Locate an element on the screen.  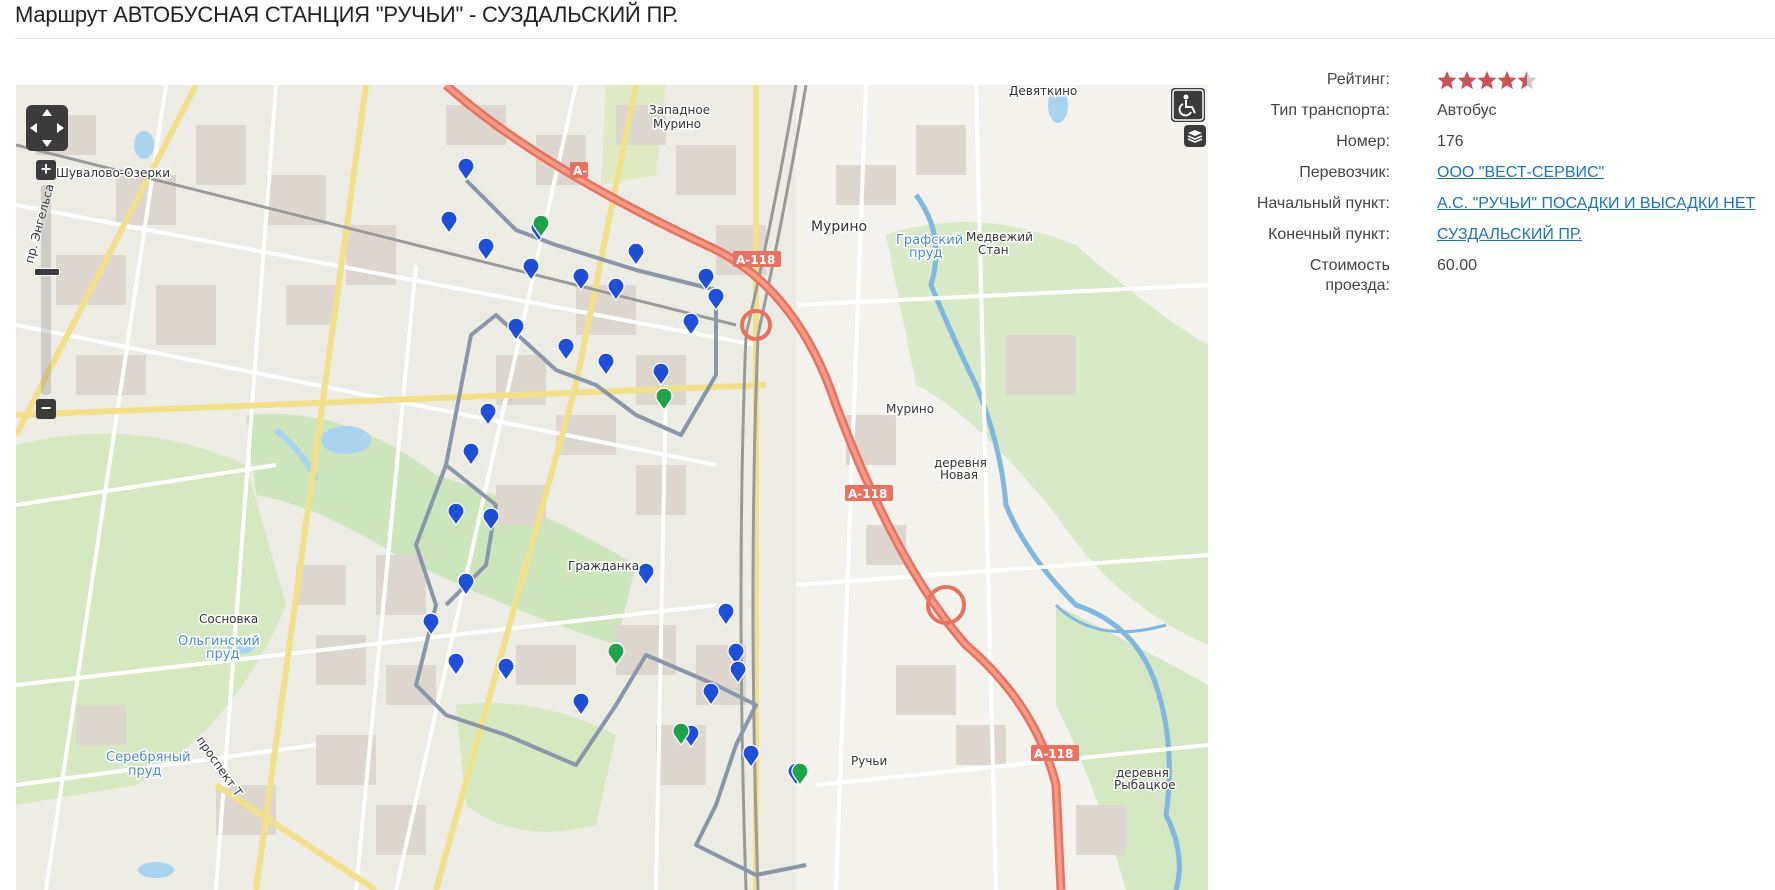
map-label-prospekt: проспект Т is located at coordinates (220, 767).